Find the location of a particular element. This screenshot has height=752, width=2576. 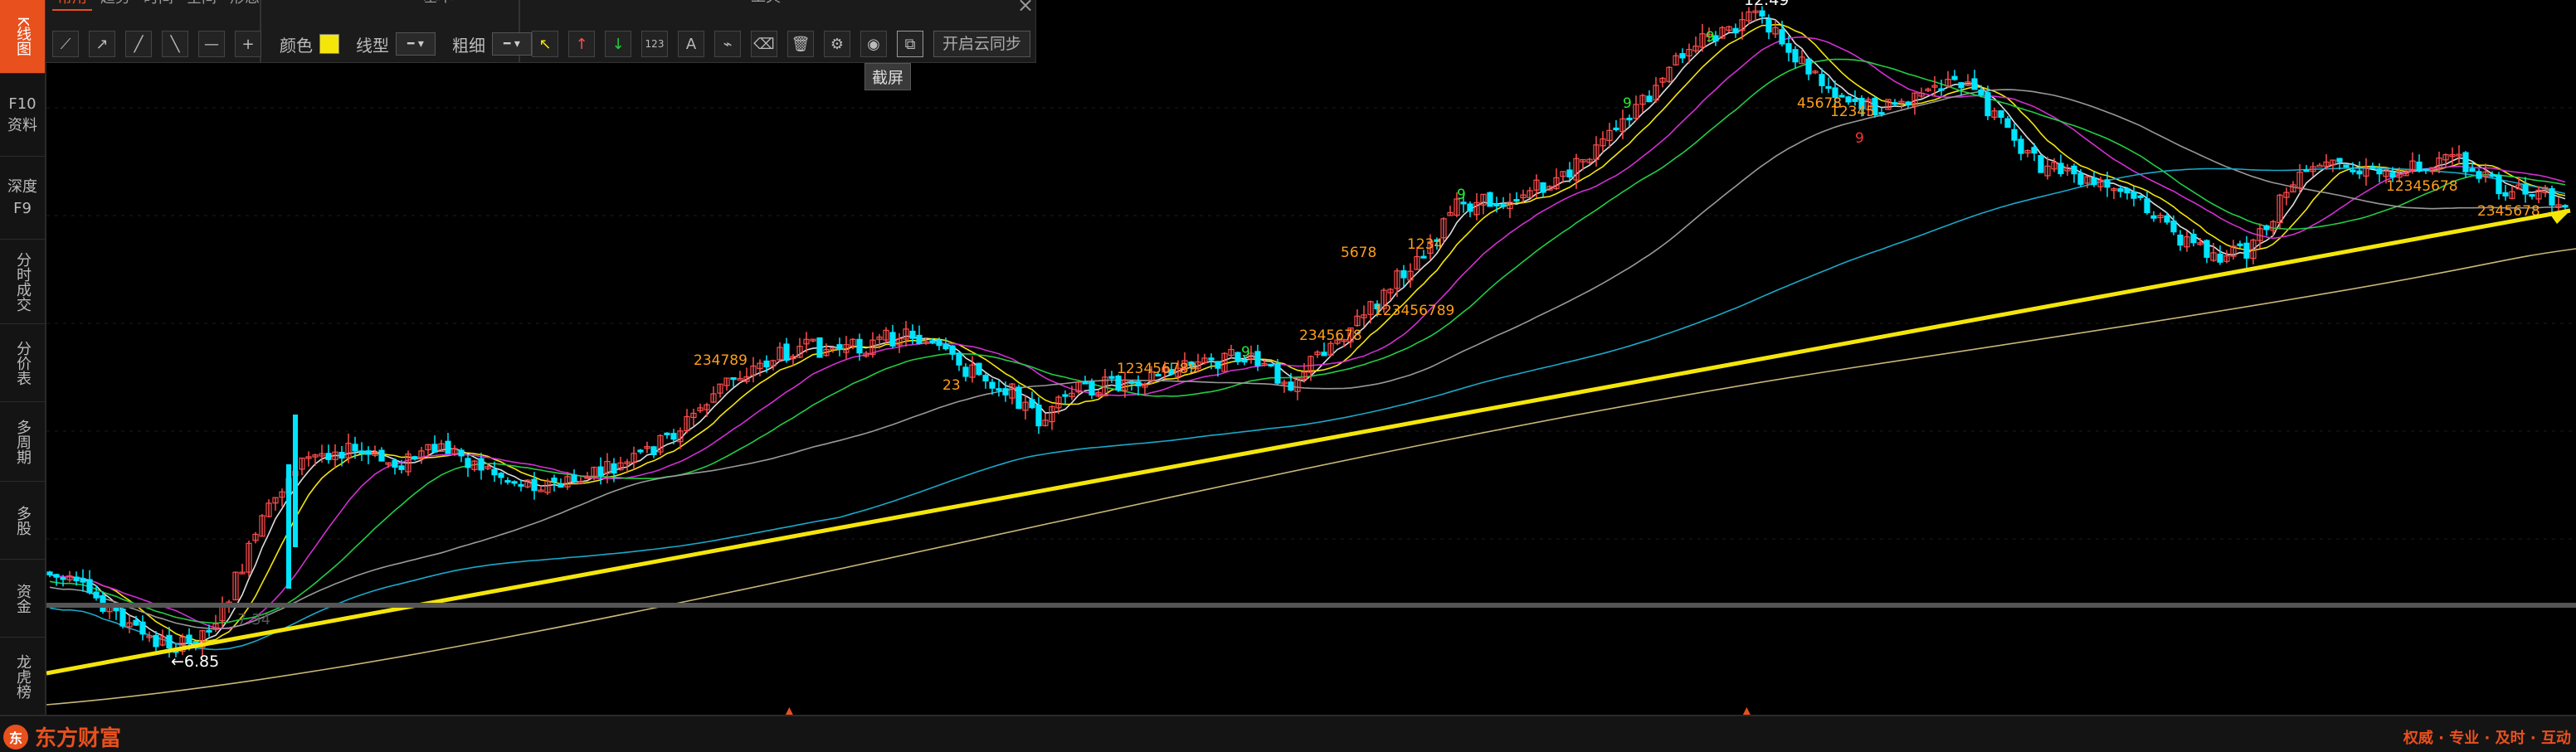

style-row: 颜色 线型 ━ ▾ 粗细 ━ ▾ is located at coordinates (410, 44).